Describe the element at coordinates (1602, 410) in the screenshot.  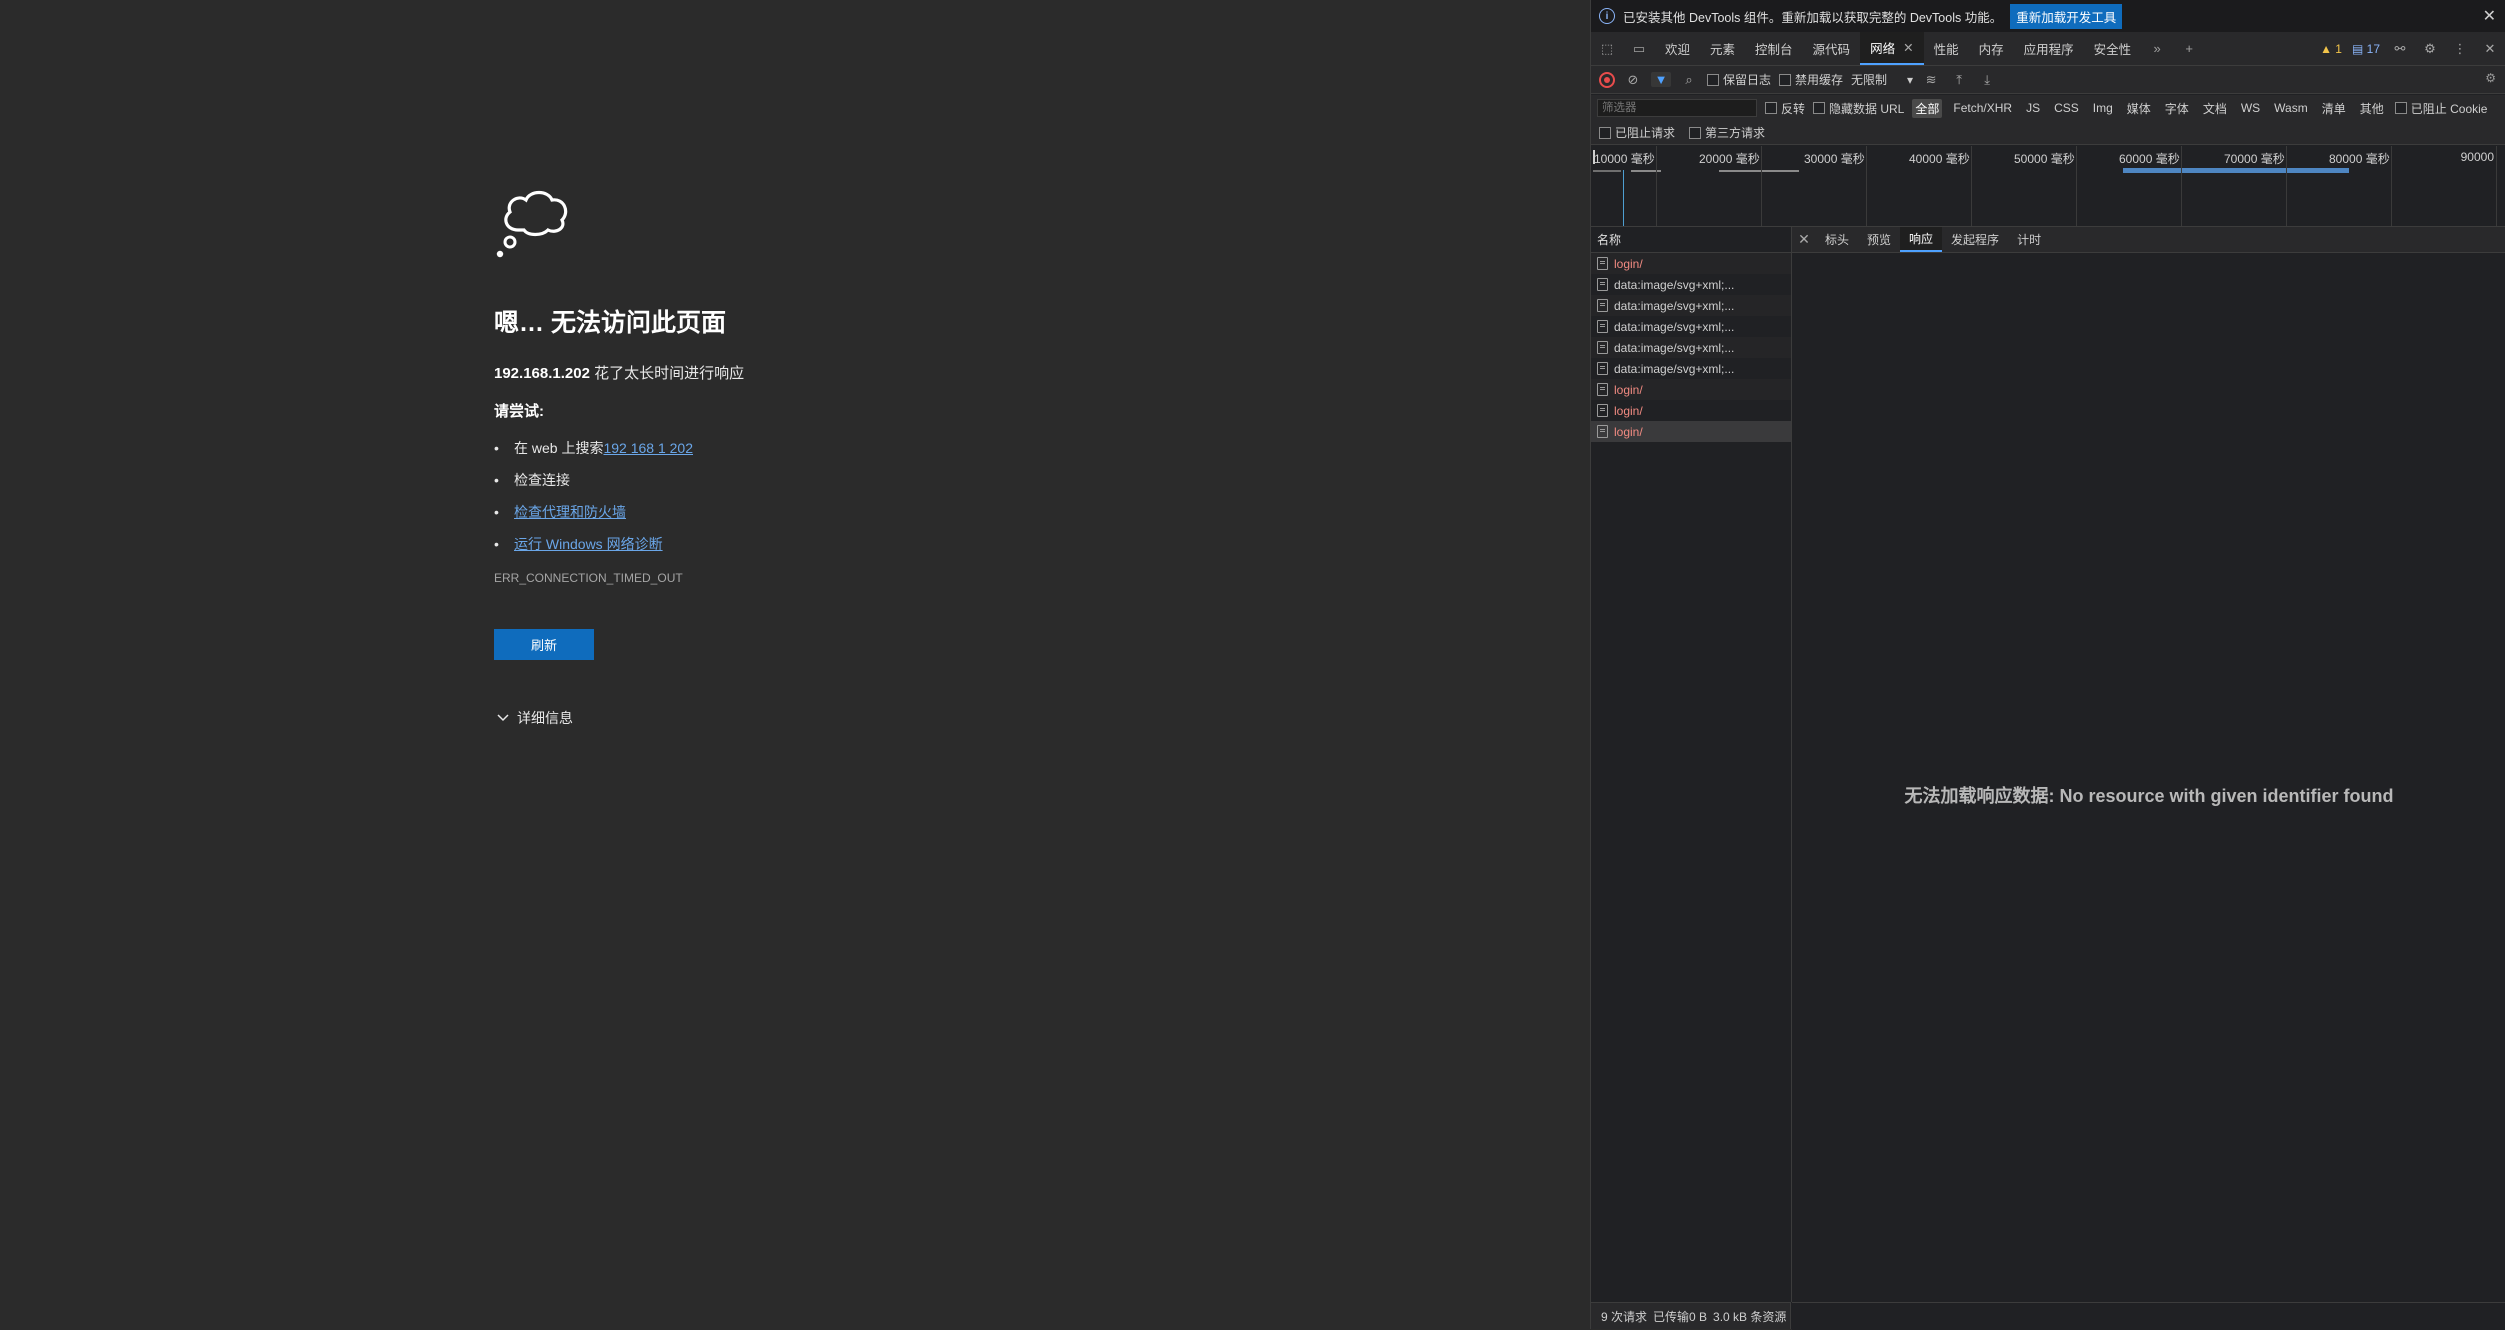
I see `document-icon` at that location.